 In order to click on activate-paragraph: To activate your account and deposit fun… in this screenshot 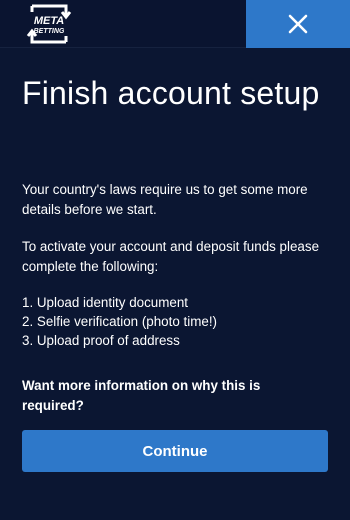, I will do `click(171, 256)`.